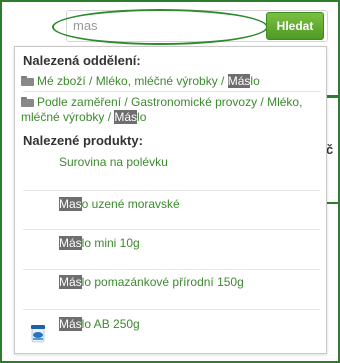  What do you see at coordinates (140, 81) in the screenshot?
I see `department-link: Mé zboží / Mléko, mléčné výrobky / Máslo` at bounding box center [140, 81].